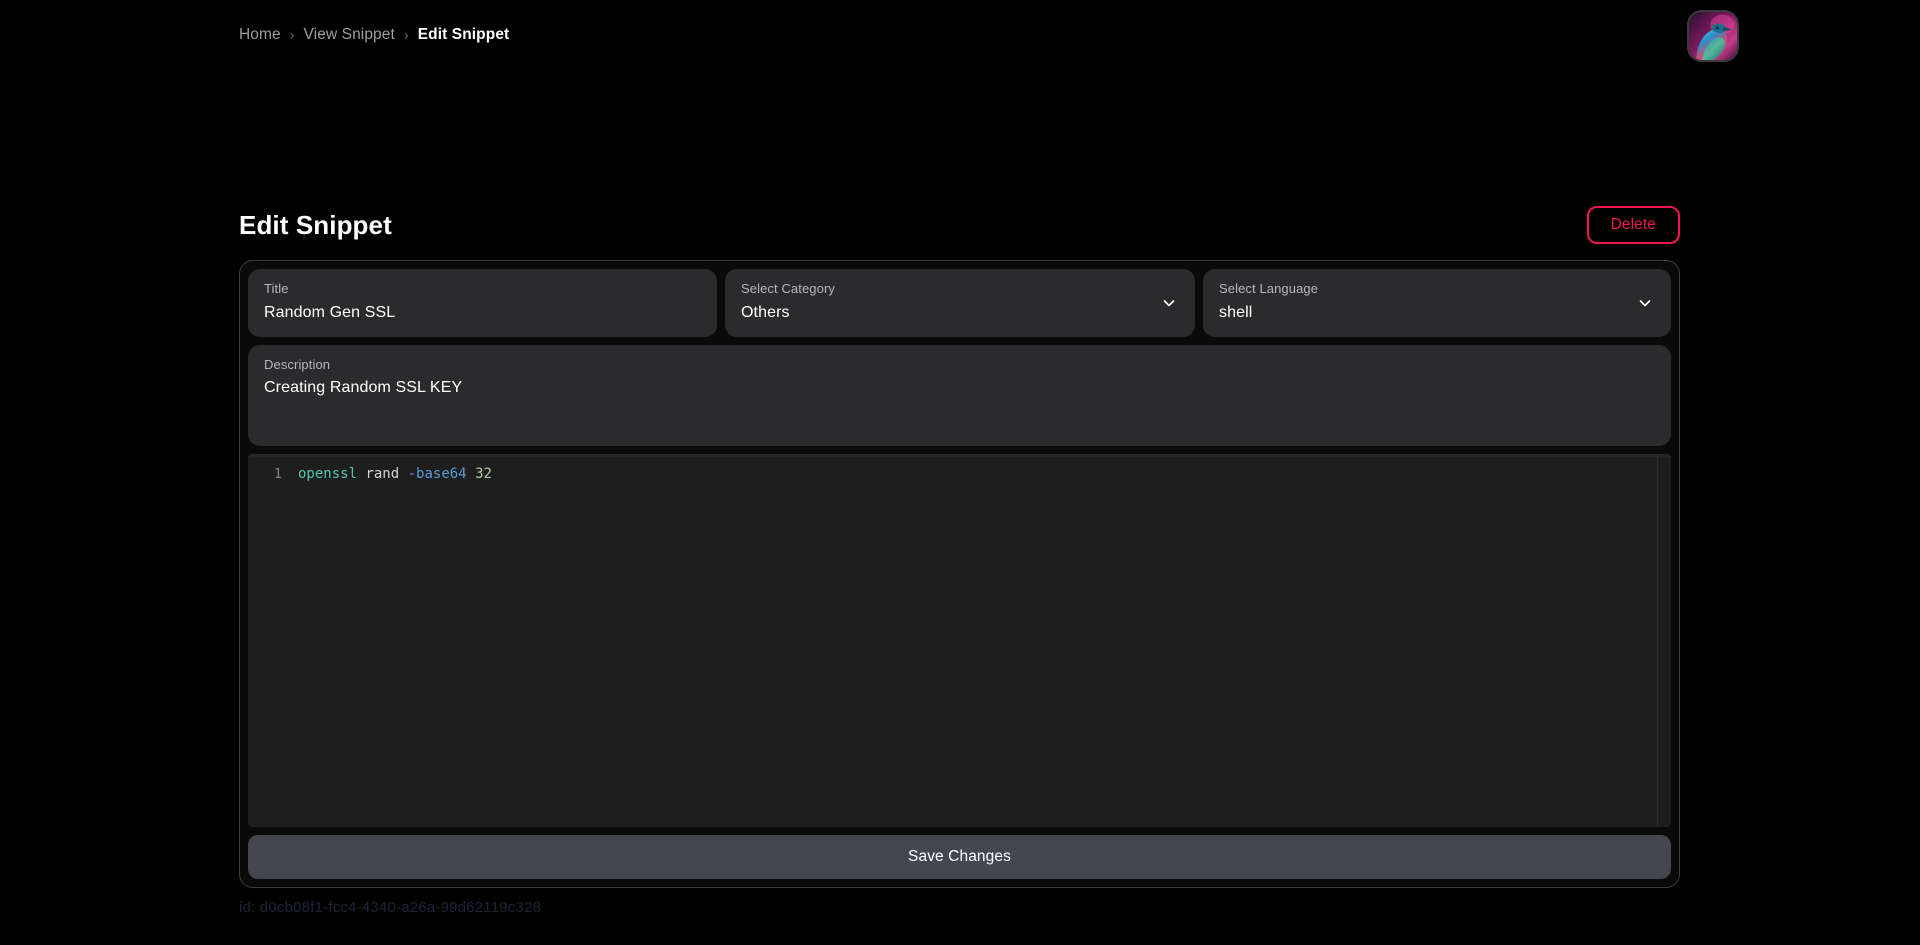 Image resolution: width=1920 pixels, height=945 pixels. I want to click on breadcrumb-item-view-snippet: View Snippet, so click(349, 35).